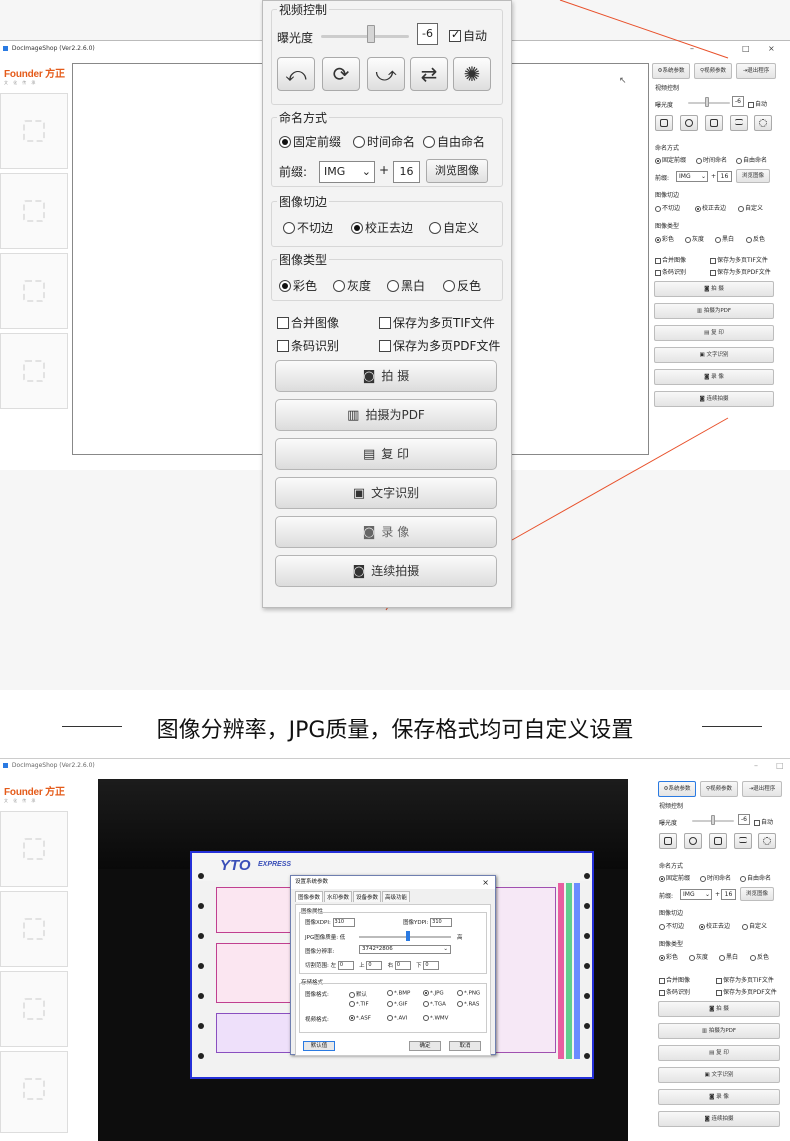 Image resolution: width=790 pixels, height=1141 pixels. What do you see at coordinates (431, 965) in the screenshot?
I see `crop-bottom-field: 0` at bounding box center [431, 965].